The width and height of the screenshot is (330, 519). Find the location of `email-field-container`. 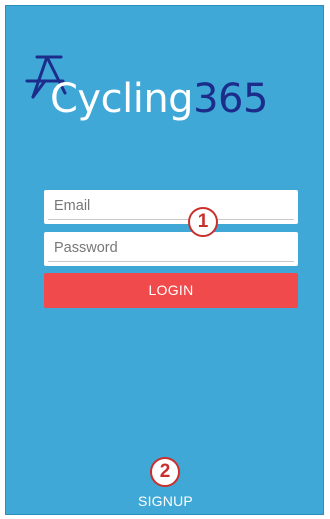

email-field-container is located at coordinates (171, 207).